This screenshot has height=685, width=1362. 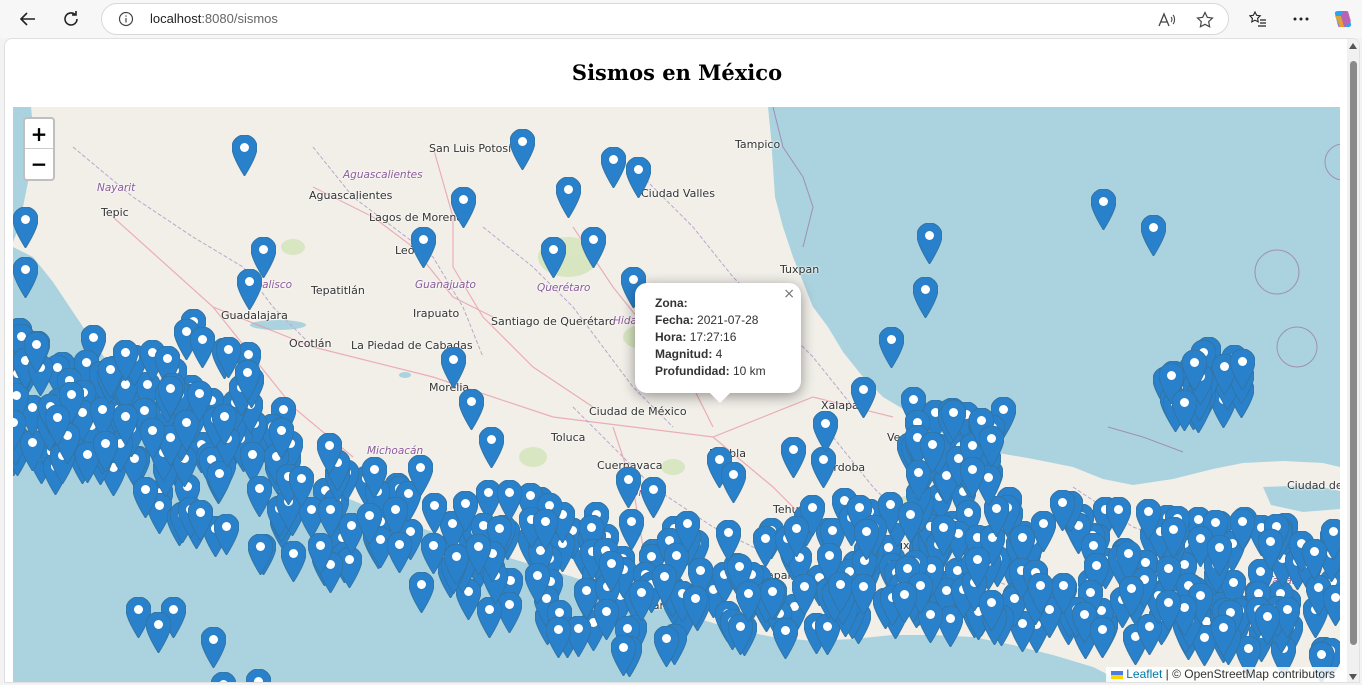 I want to click on back-button, so click(x=28, y=19).